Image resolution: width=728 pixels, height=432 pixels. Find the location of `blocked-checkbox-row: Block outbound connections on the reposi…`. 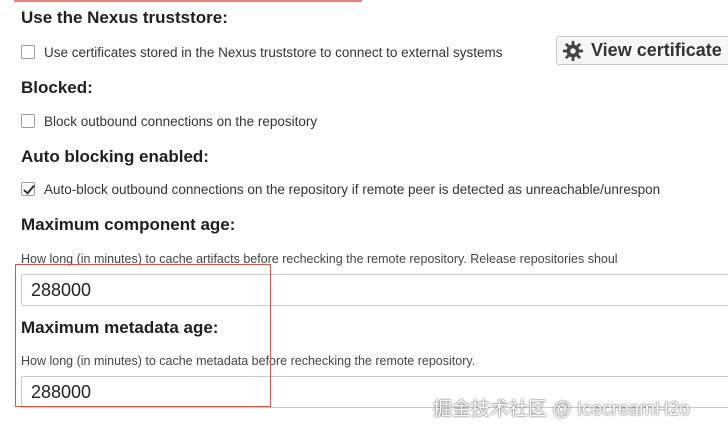

blocked-checkbox-row: Block outbound connections on the reposi… is located at coordinates (169, 121).